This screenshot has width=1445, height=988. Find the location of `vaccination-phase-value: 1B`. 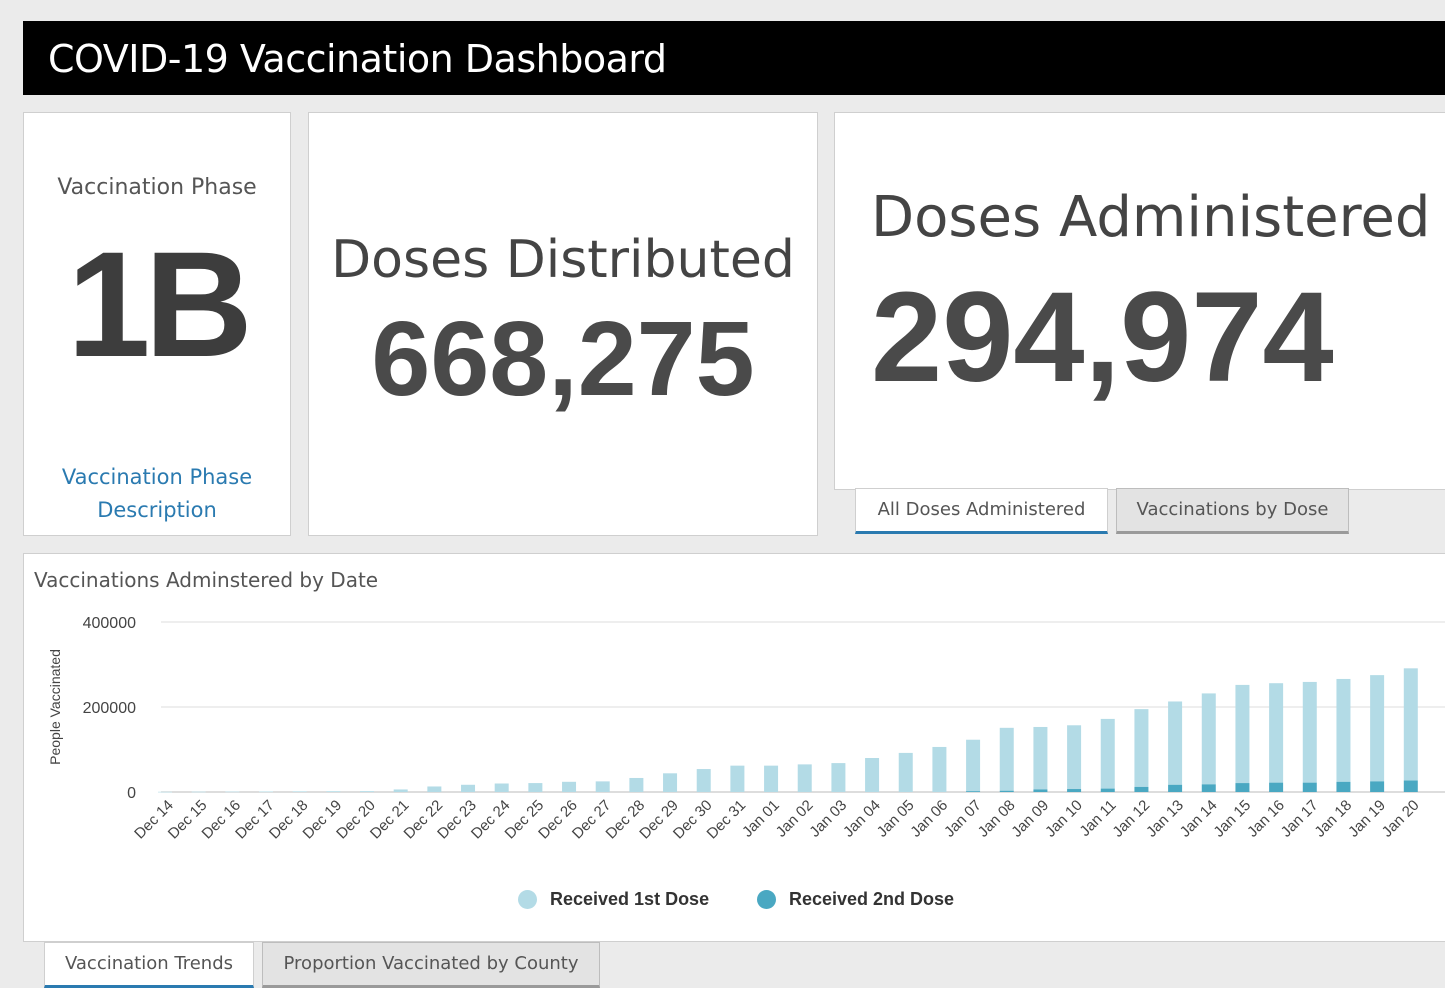

vaccination-phase-value: 1B is located at coordinates (160, 304).